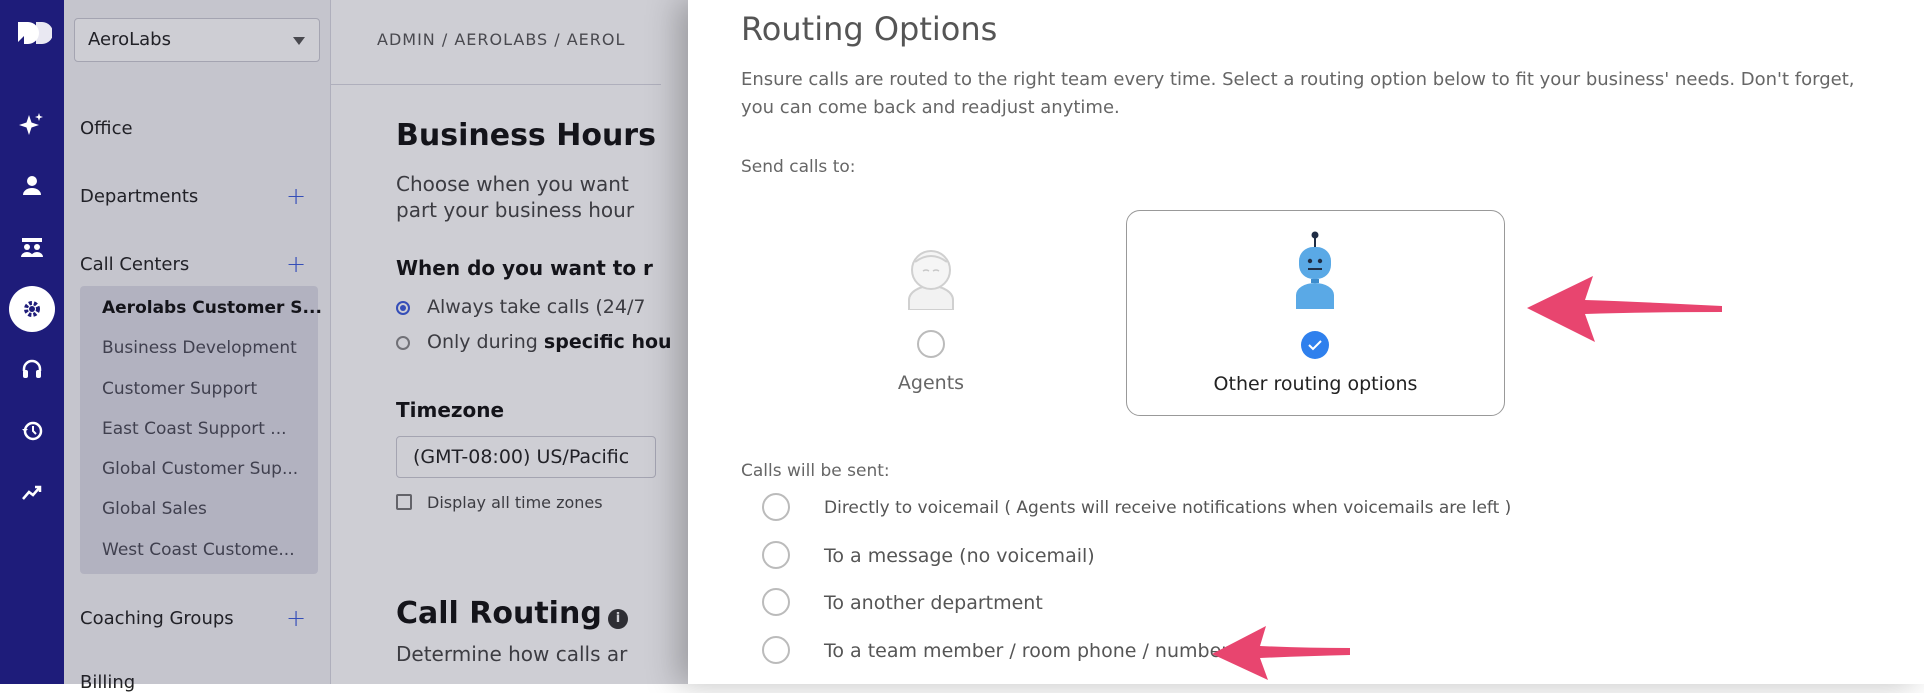 The height and width of the screenshot is (693, 1924). What do you see at coordinates (815, 471) in the screenshot?
I see `calls-will-be-sent-label: Calls will be sent:` at bounding box center [815, 471].